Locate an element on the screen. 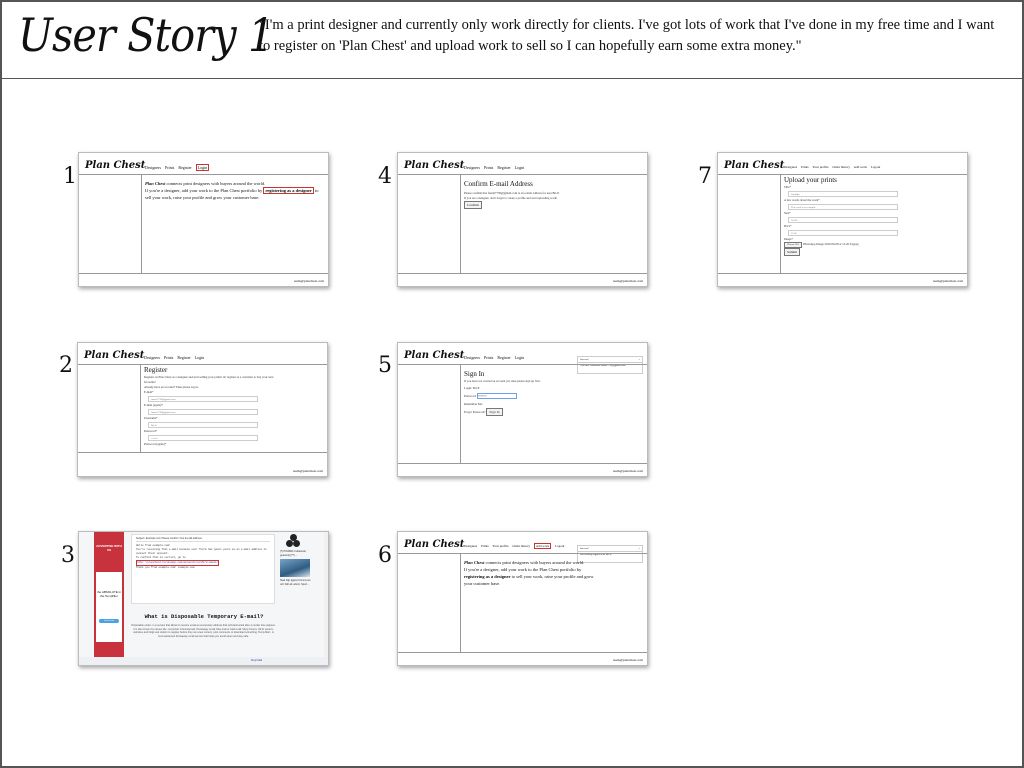 This screenshot has width=1024, height=768. password-again-label: Password (again)* is located at coordinates (155, 444).